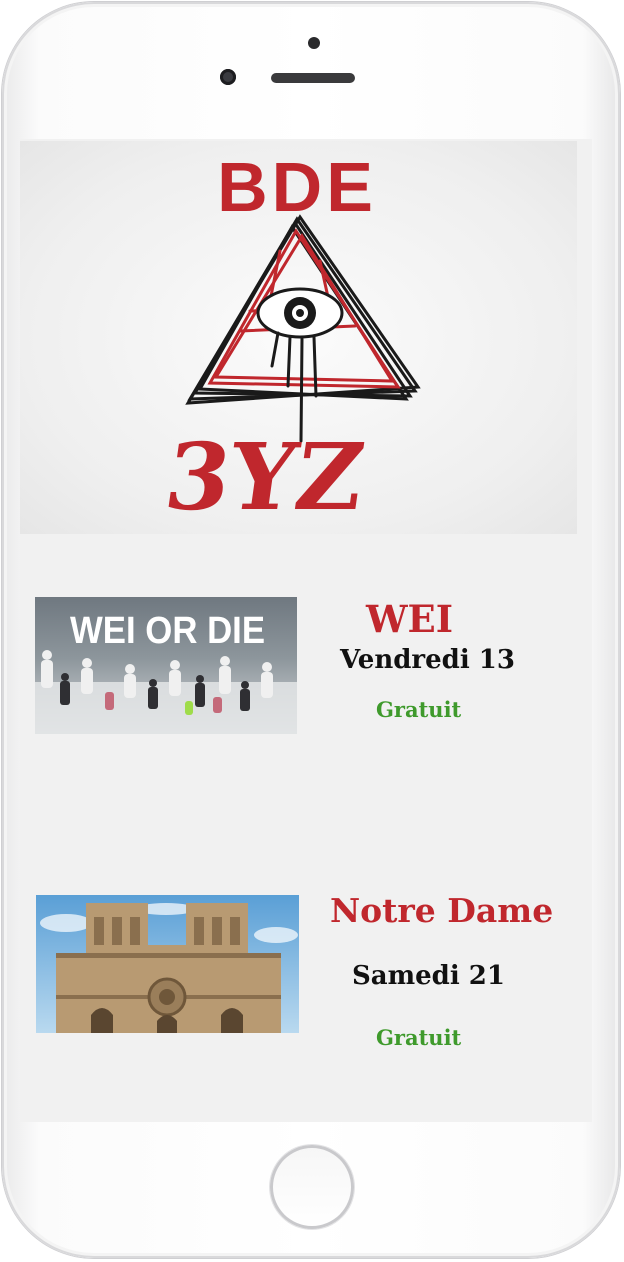  I want to click on event-title-notre-dame: Notre Dame, so click(441, 910).